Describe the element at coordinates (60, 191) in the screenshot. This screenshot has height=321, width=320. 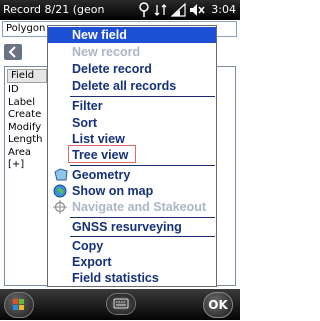
I see `globe-icon` at that location.